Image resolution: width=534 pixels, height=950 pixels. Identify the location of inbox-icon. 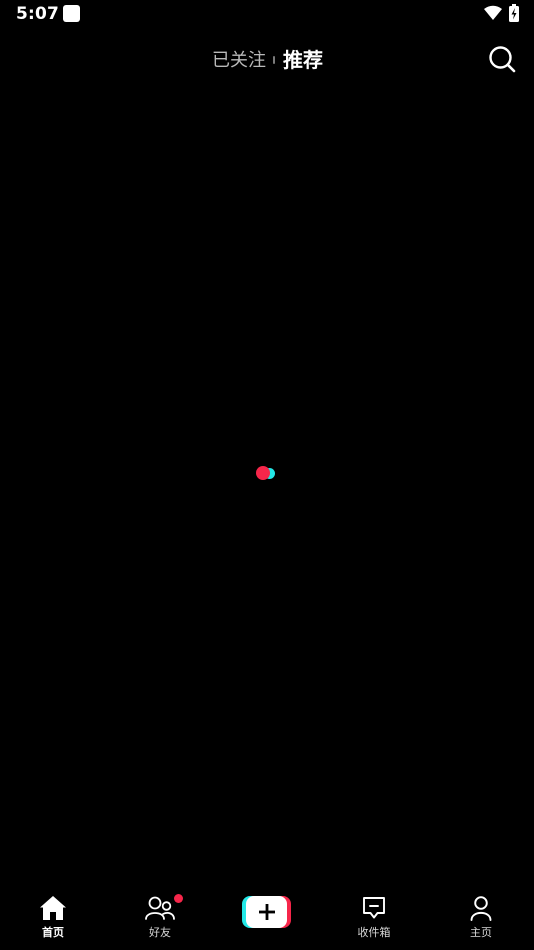
(374, 908).